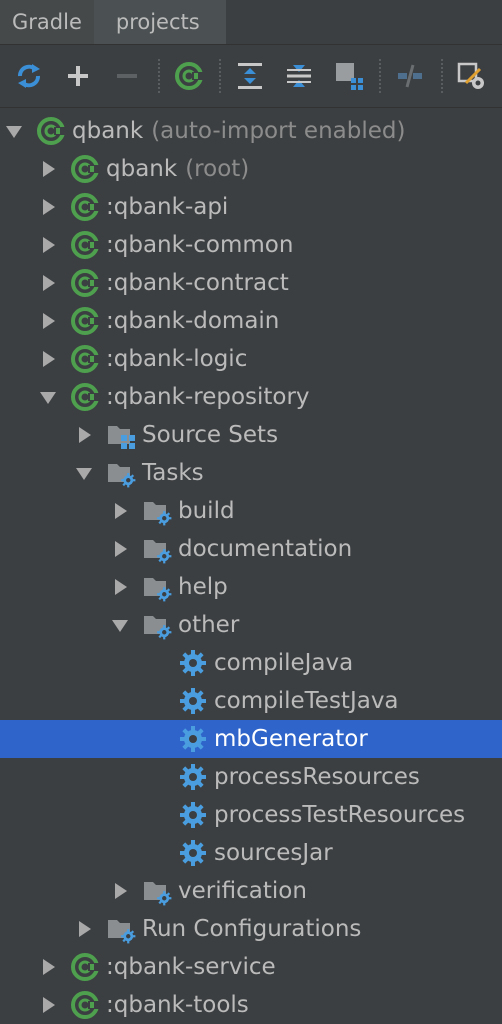 Image resolution: width=502 pixels, height=1024 pixels. Describe the element at coordinates (251, 511) in the screenshot. I see `tree-node-task-group: build` at that location.